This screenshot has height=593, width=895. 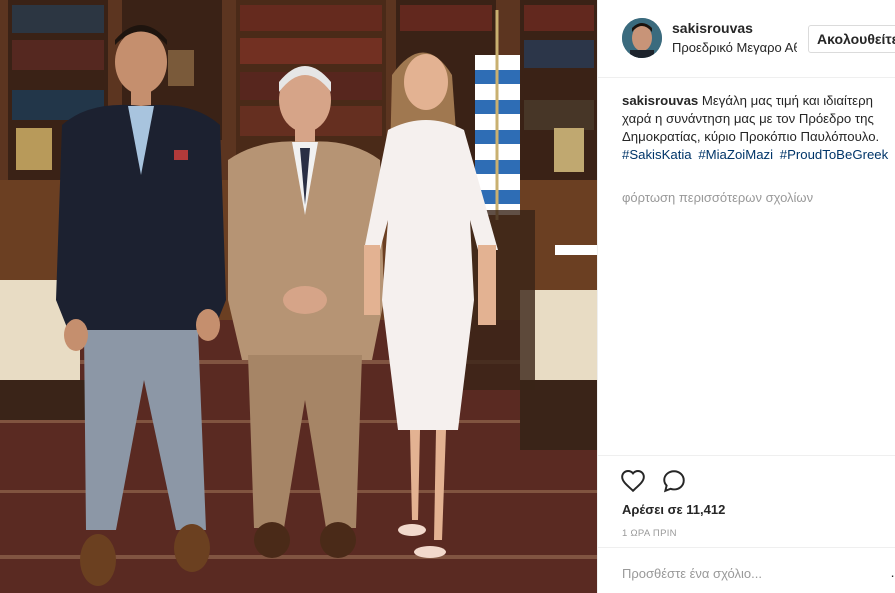 I want to click on likes-count: Αρέσει σε 11,412, so click(x=673, y=509).